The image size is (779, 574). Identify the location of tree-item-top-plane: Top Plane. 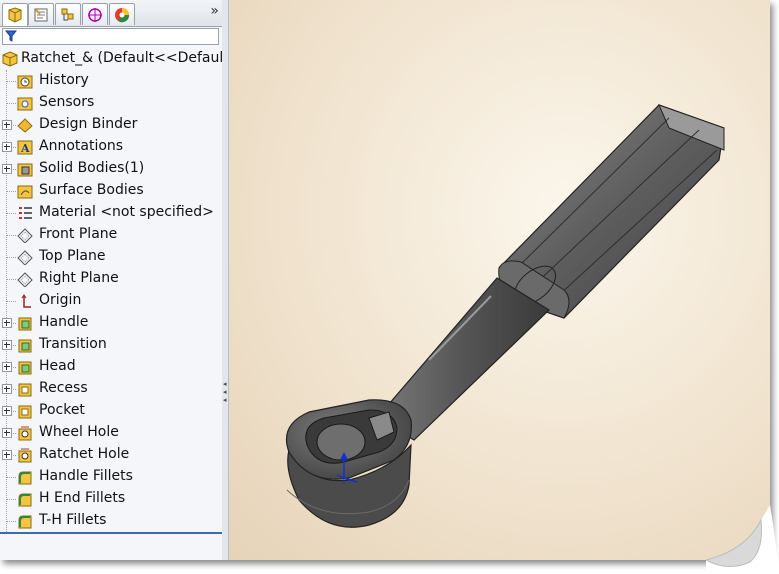
(111, 257).